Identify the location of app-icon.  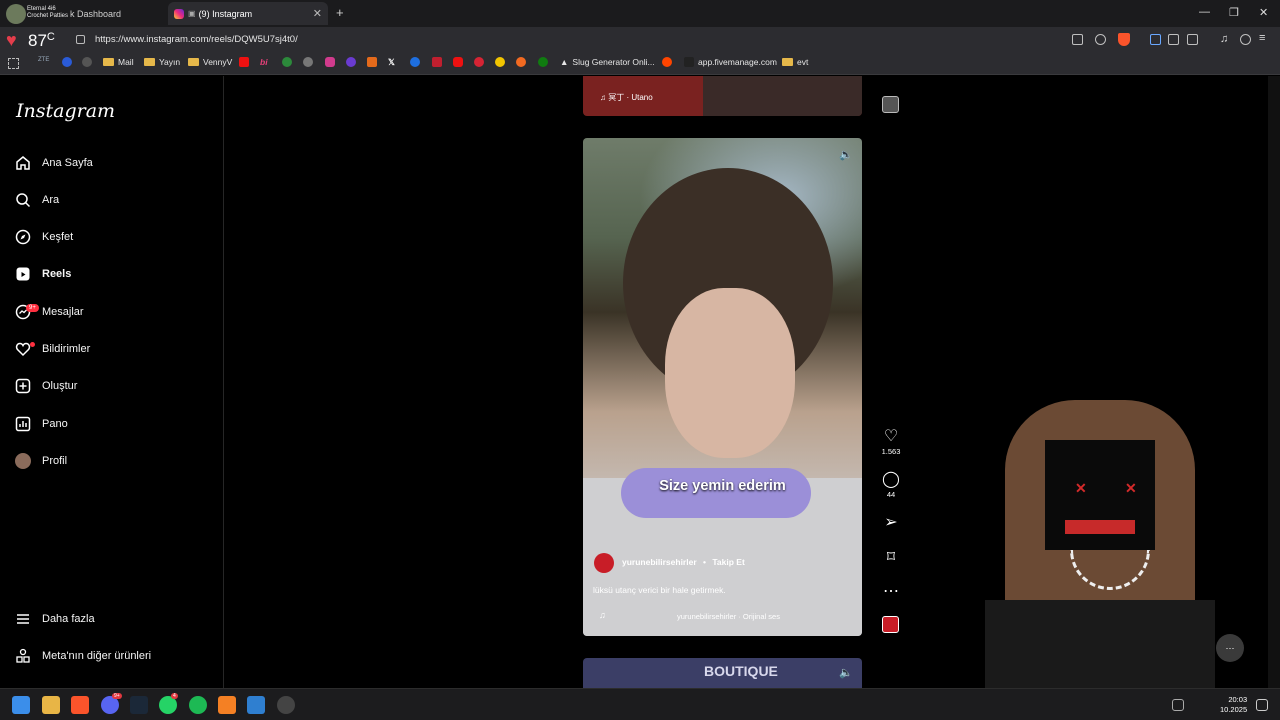
(227, 705).